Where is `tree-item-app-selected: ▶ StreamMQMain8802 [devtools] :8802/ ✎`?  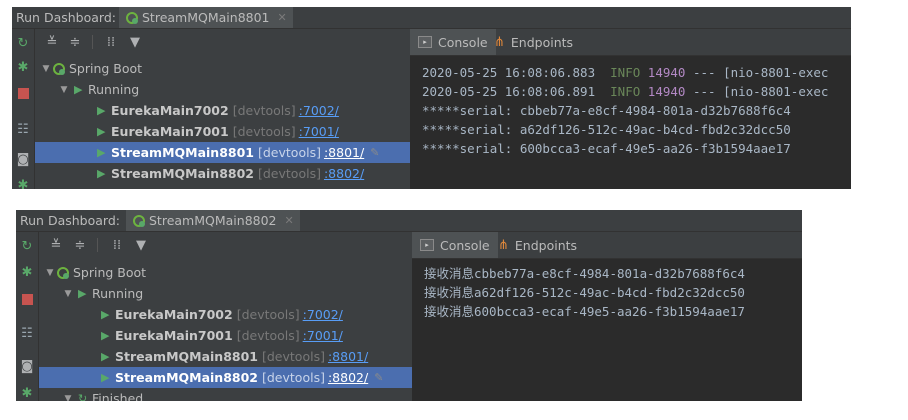 tree-item-app-selected: ▶ StreamMQMain8802 [devtools] :8802/ ✎ is located at coordinates (225, 377).